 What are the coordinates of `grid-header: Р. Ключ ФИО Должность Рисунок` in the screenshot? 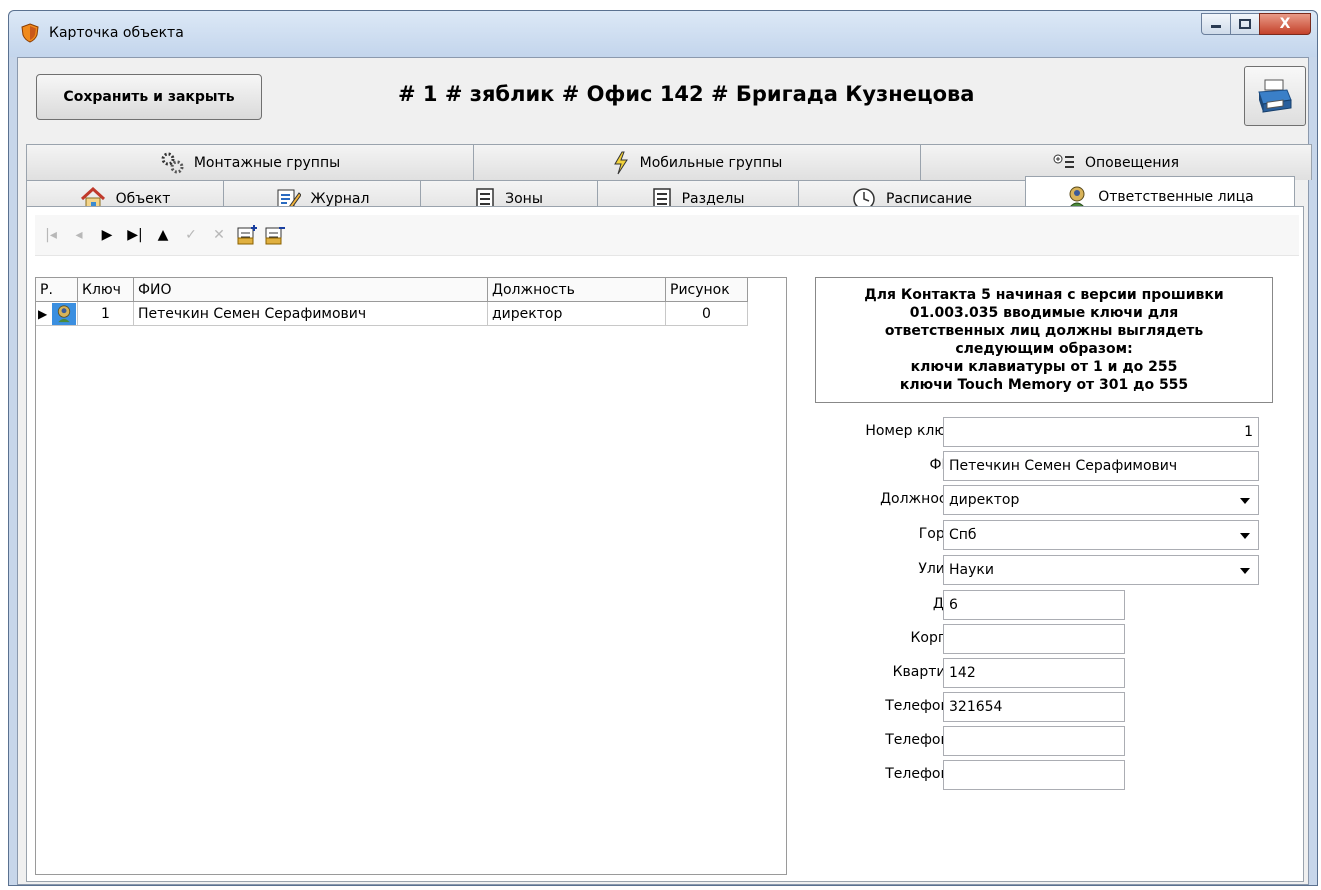 It's located at (411, 290).